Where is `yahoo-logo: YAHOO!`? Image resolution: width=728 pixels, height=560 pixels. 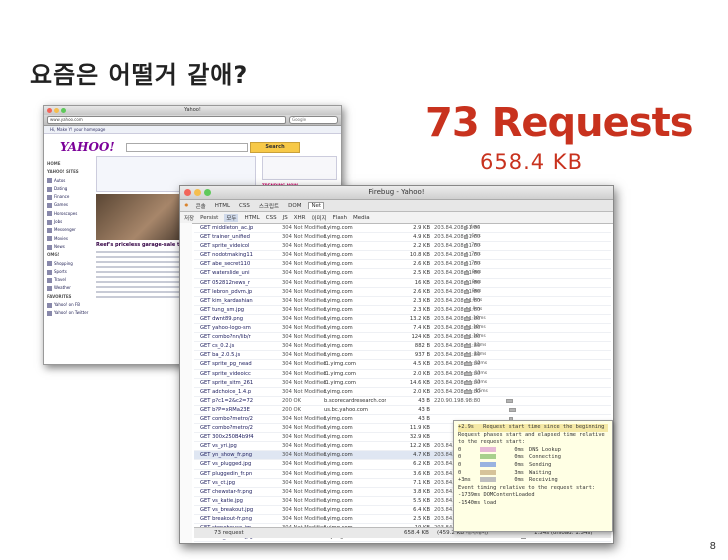 yahoo-logo: YAHOO! is located at coordinates (87, 147).